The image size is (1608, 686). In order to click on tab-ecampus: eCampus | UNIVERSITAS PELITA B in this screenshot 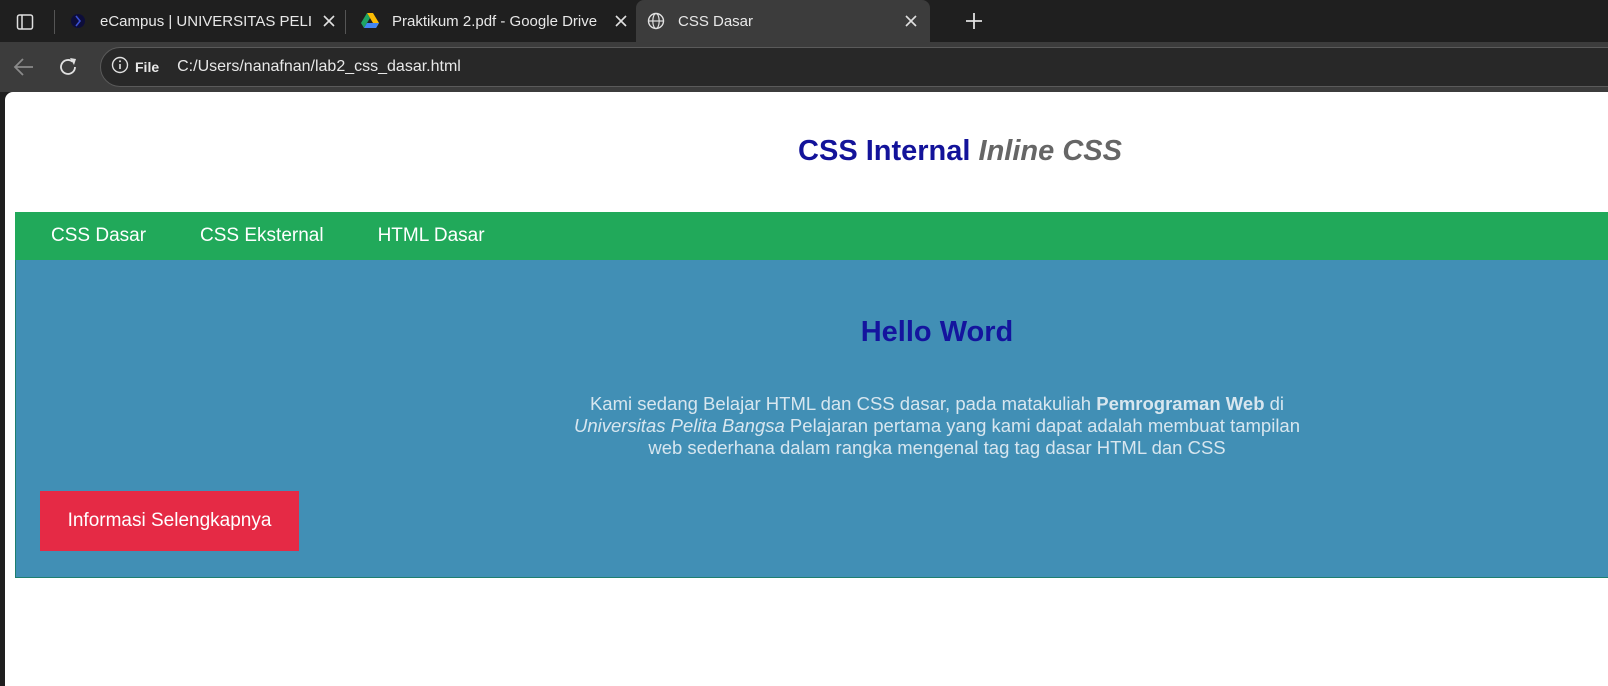, I will do `click(199, 21)`.